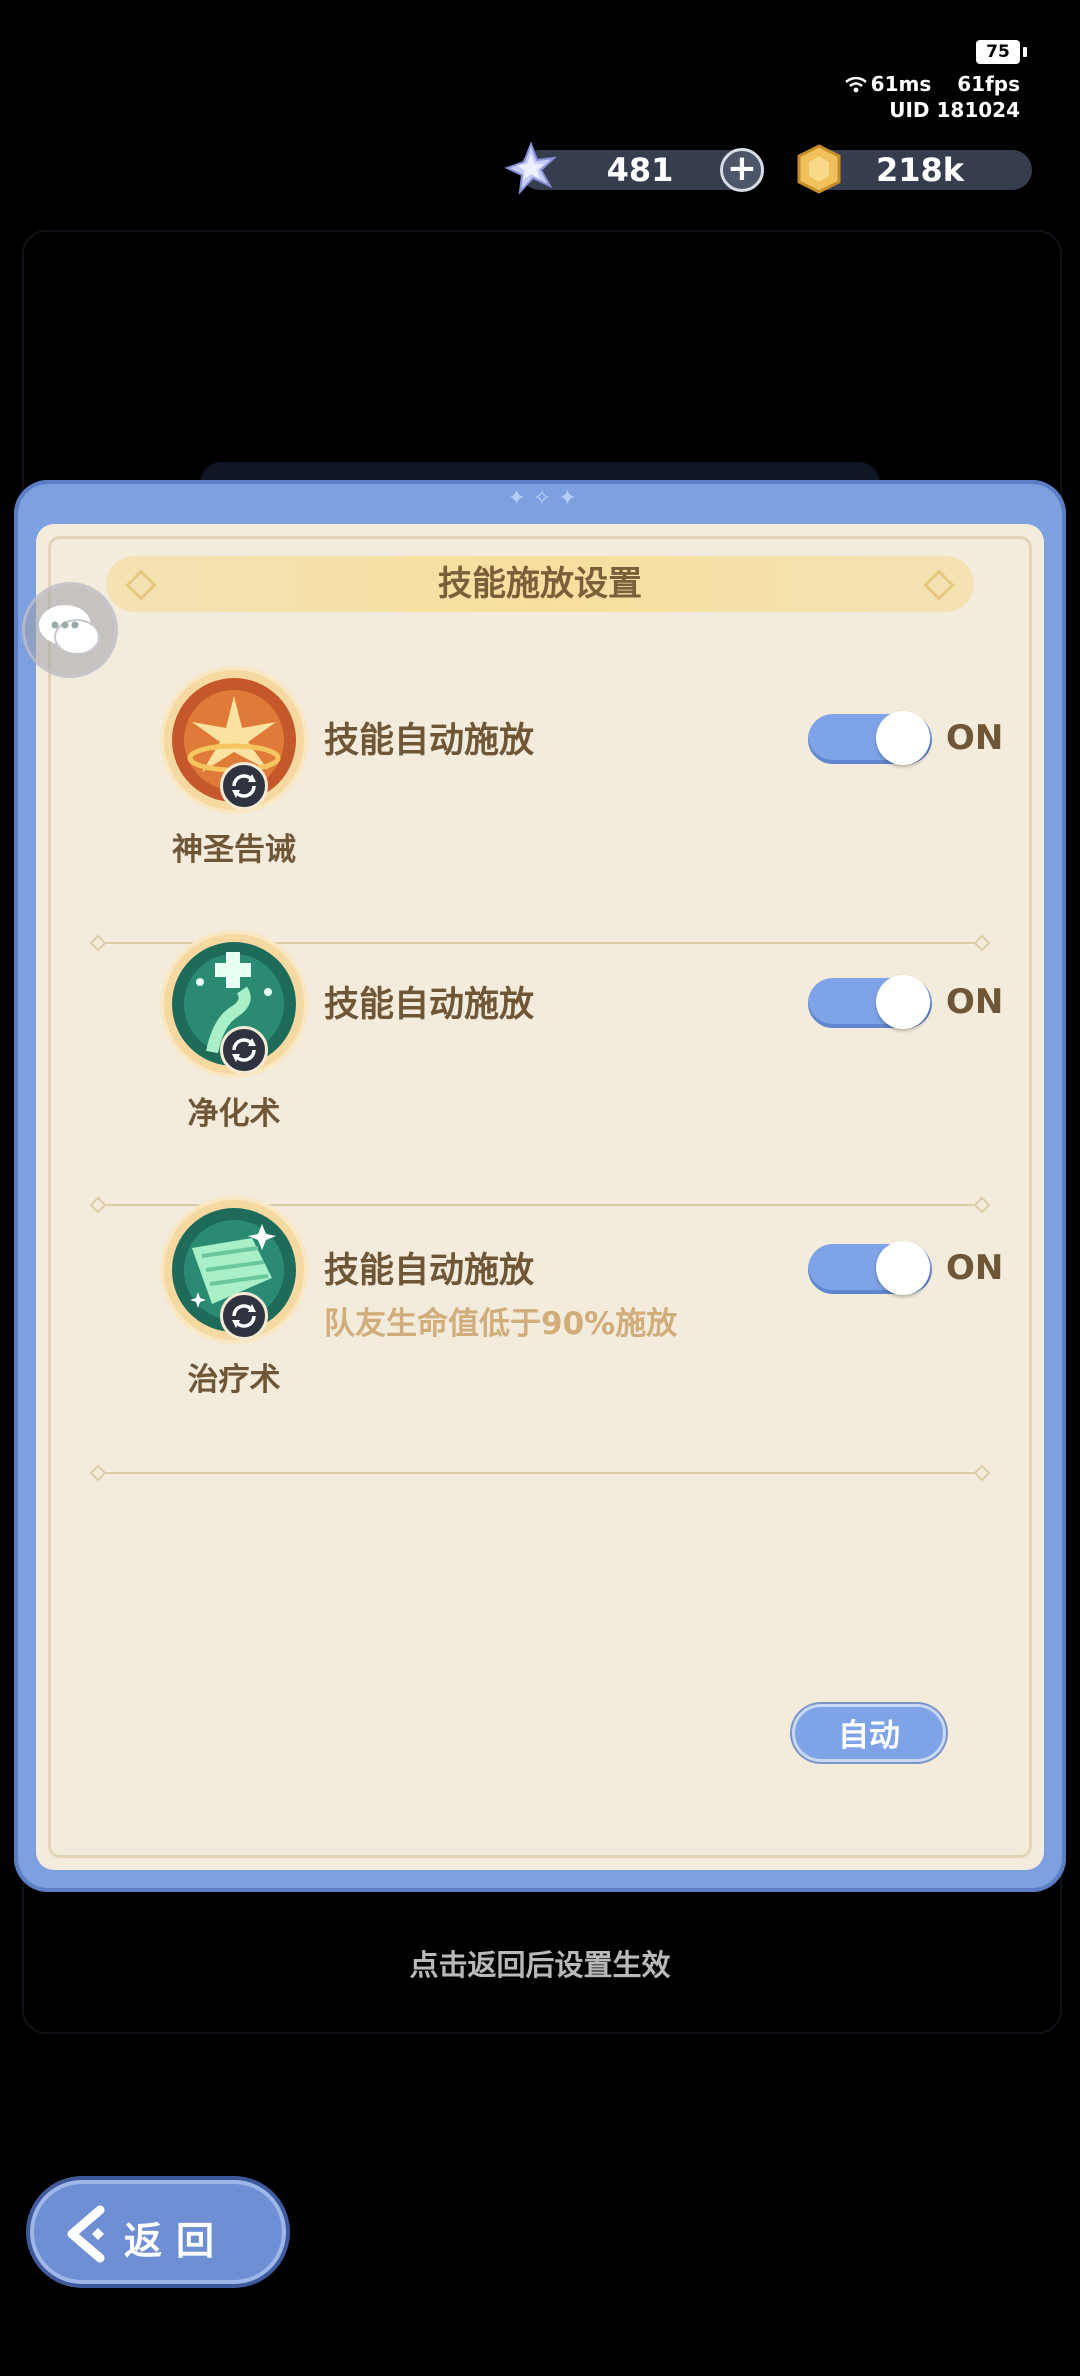 Image resolution: width=1080 pixels, height=2376 pixels. I want to click on auto-button: 自动, so click(869, 1733).